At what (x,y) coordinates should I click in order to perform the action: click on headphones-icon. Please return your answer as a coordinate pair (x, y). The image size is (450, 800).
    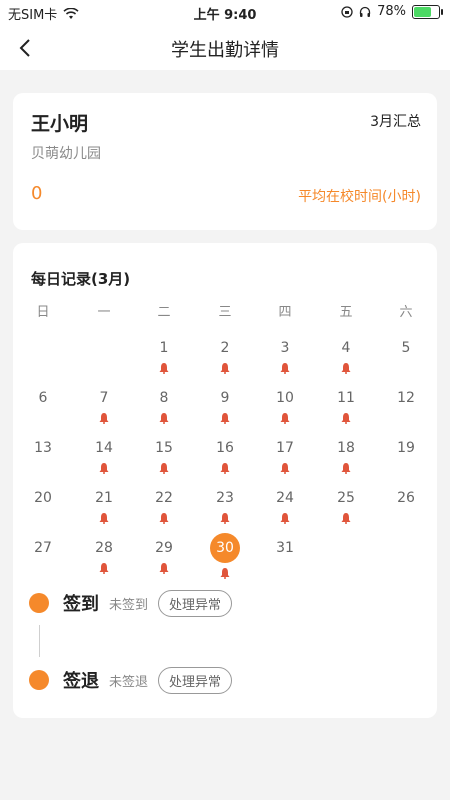
    Looking at the image, I should click on (365, 11).